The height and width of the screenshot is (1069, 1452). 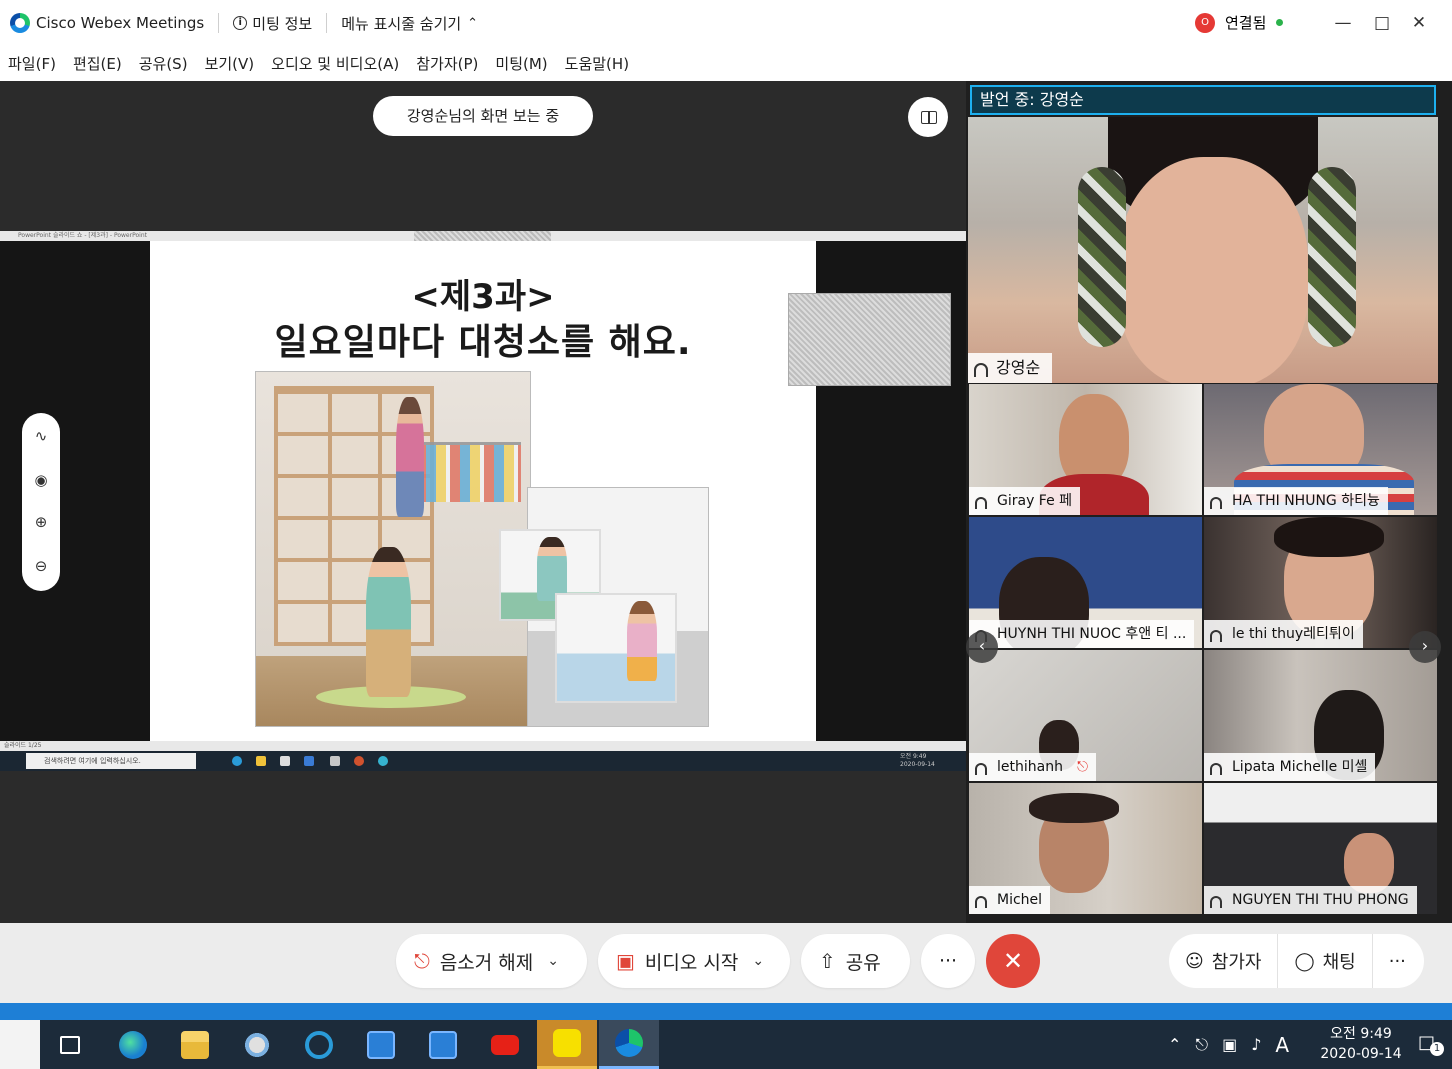 What do you see at coordinates (726, 1044) in the screenshot?
I see `windows-taskbar: ⌃ ⎋ ▣ ♪ A 오전 9:49 2020-09-14 □ 1` at bounding box center [726, 1044].